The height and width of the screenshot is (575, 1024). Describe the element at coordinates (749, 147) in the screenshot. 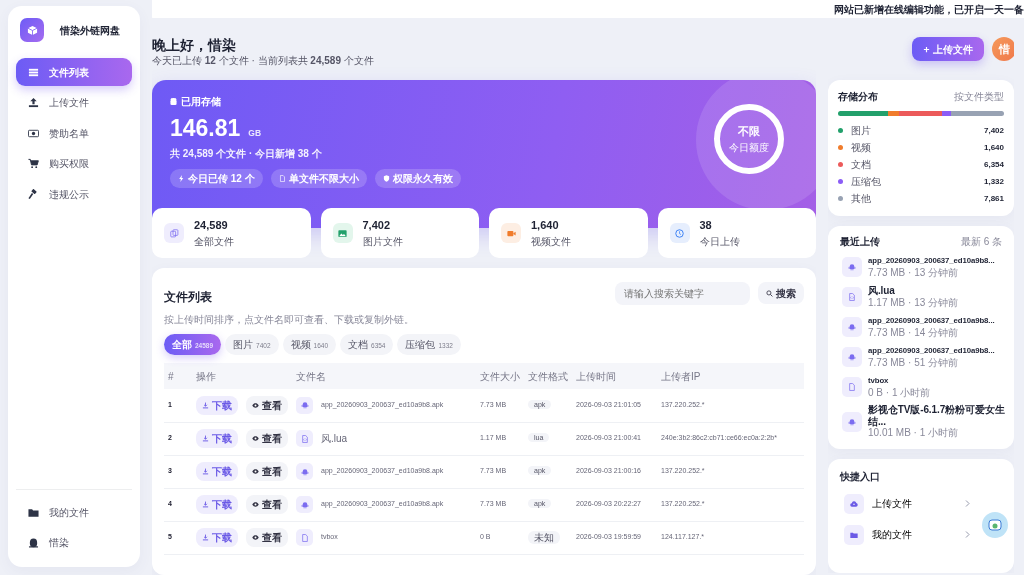

I see `quota-caption: 今日额度` at that location.